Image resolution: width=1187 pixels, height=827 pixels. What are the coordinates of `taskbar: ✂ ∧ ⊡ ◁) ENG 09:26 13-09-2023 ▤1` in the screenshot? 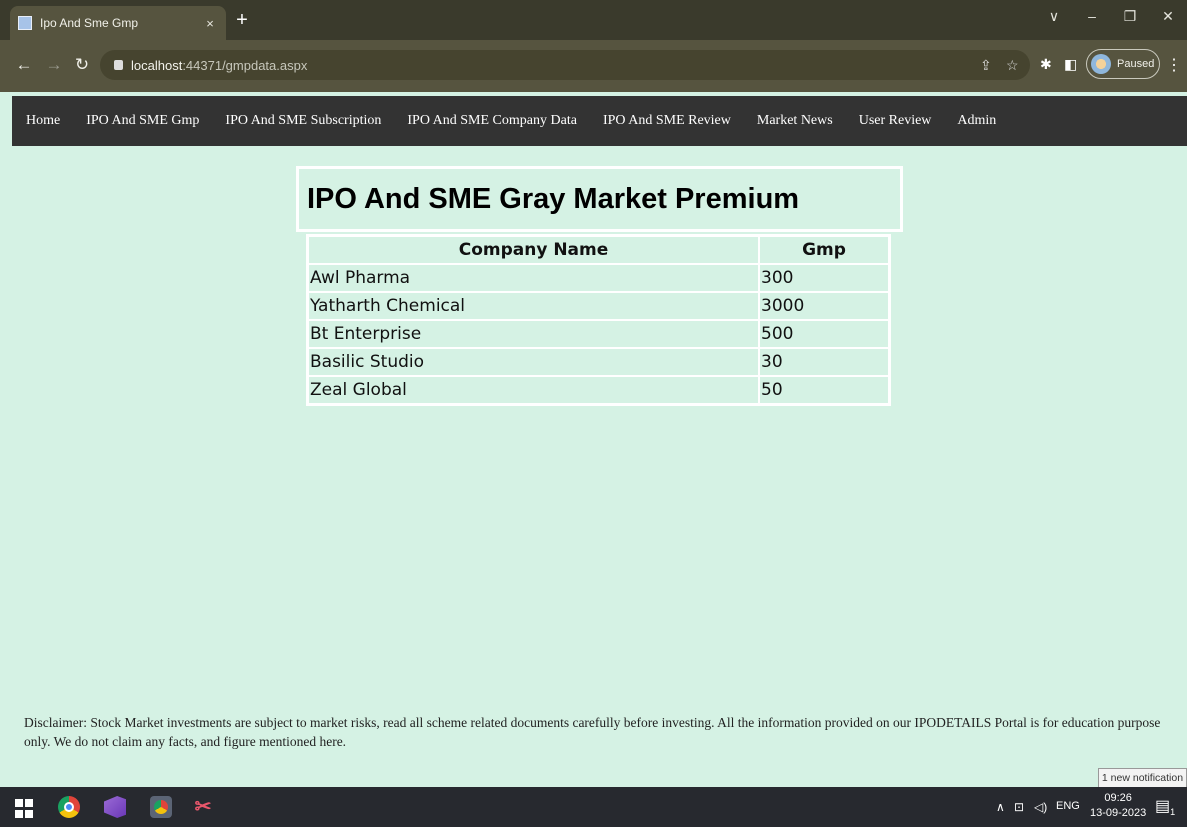 It's located at (593, 807).